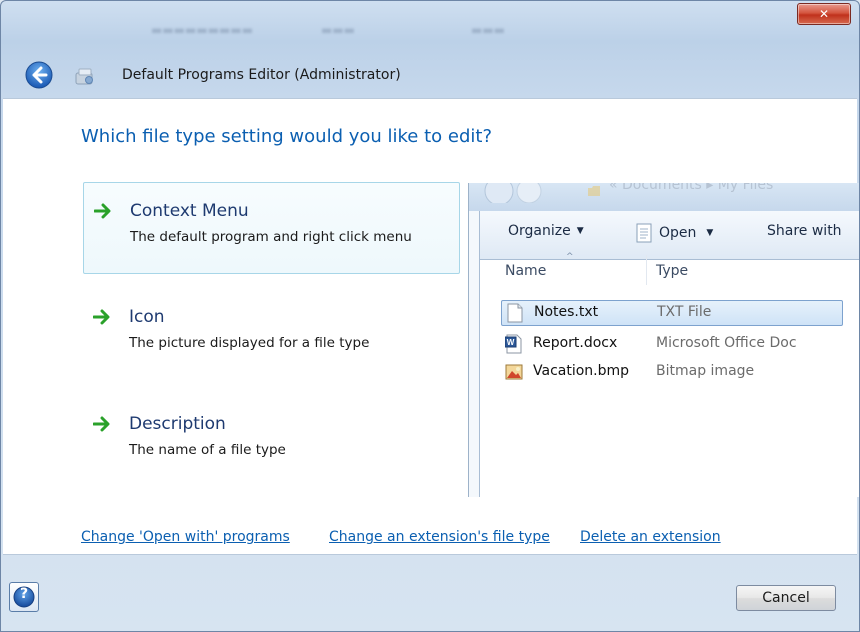 The image size is (860, 632). I want to click on change-extension-type-link: Change an extension's file type, so click(439, 537).